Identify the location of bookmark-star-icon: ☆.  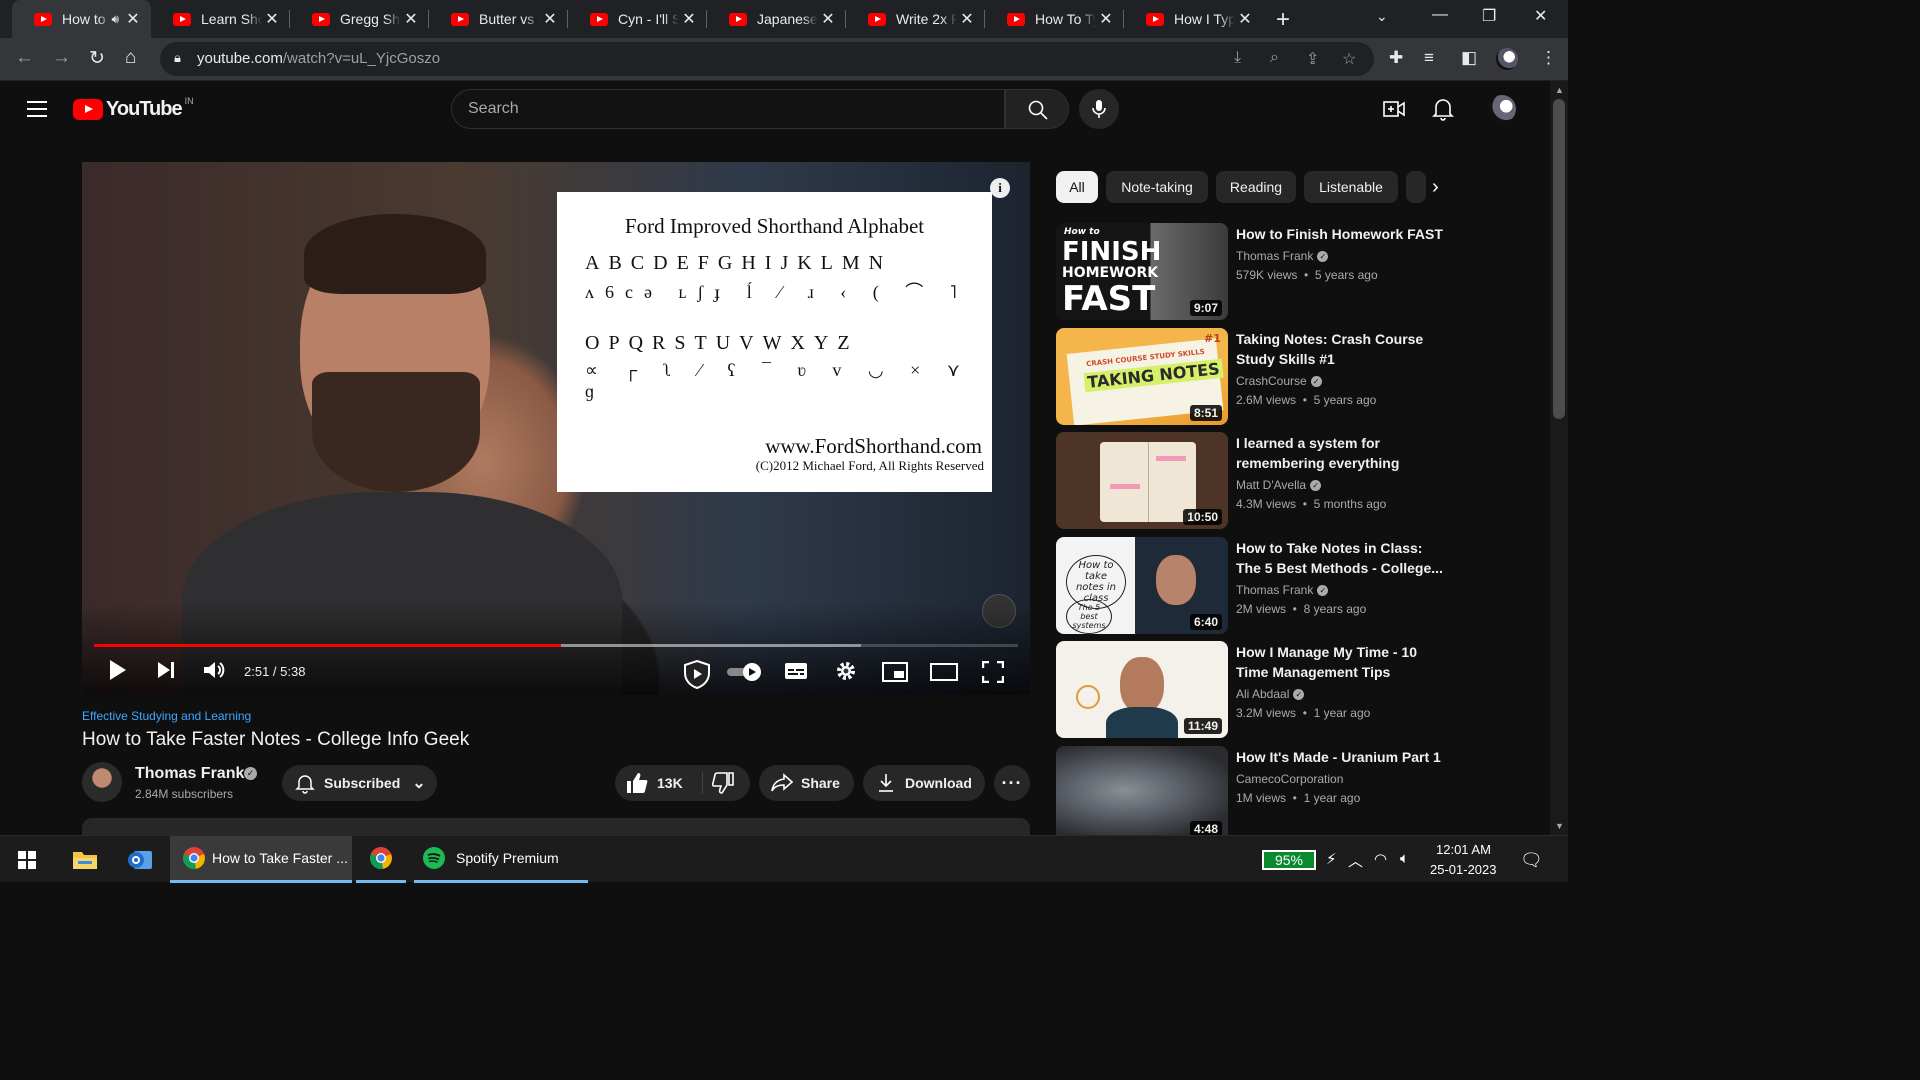
(1349, 59).